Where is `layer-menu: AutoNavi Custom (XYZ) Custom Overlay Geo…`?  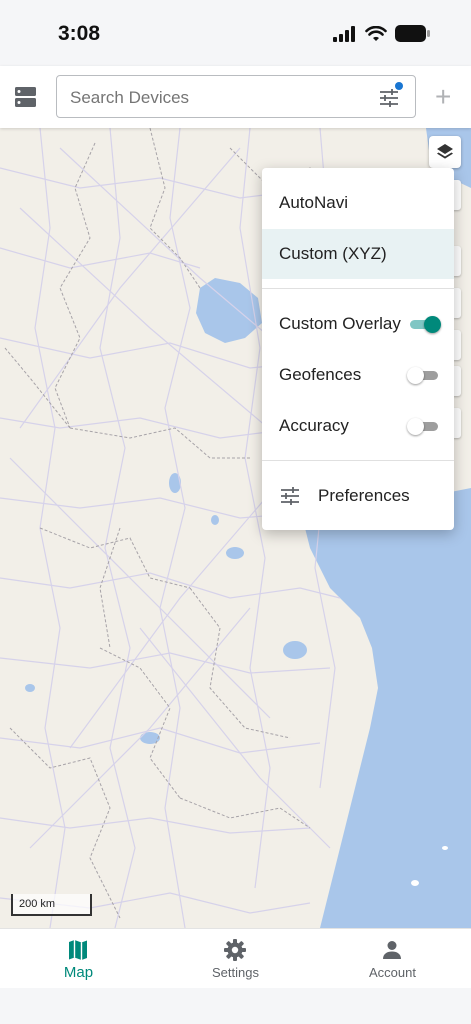
layer-menu: AutoNavi Custom (XYZ) Custom Overlay Geo… is located at coordinates (358, 349).